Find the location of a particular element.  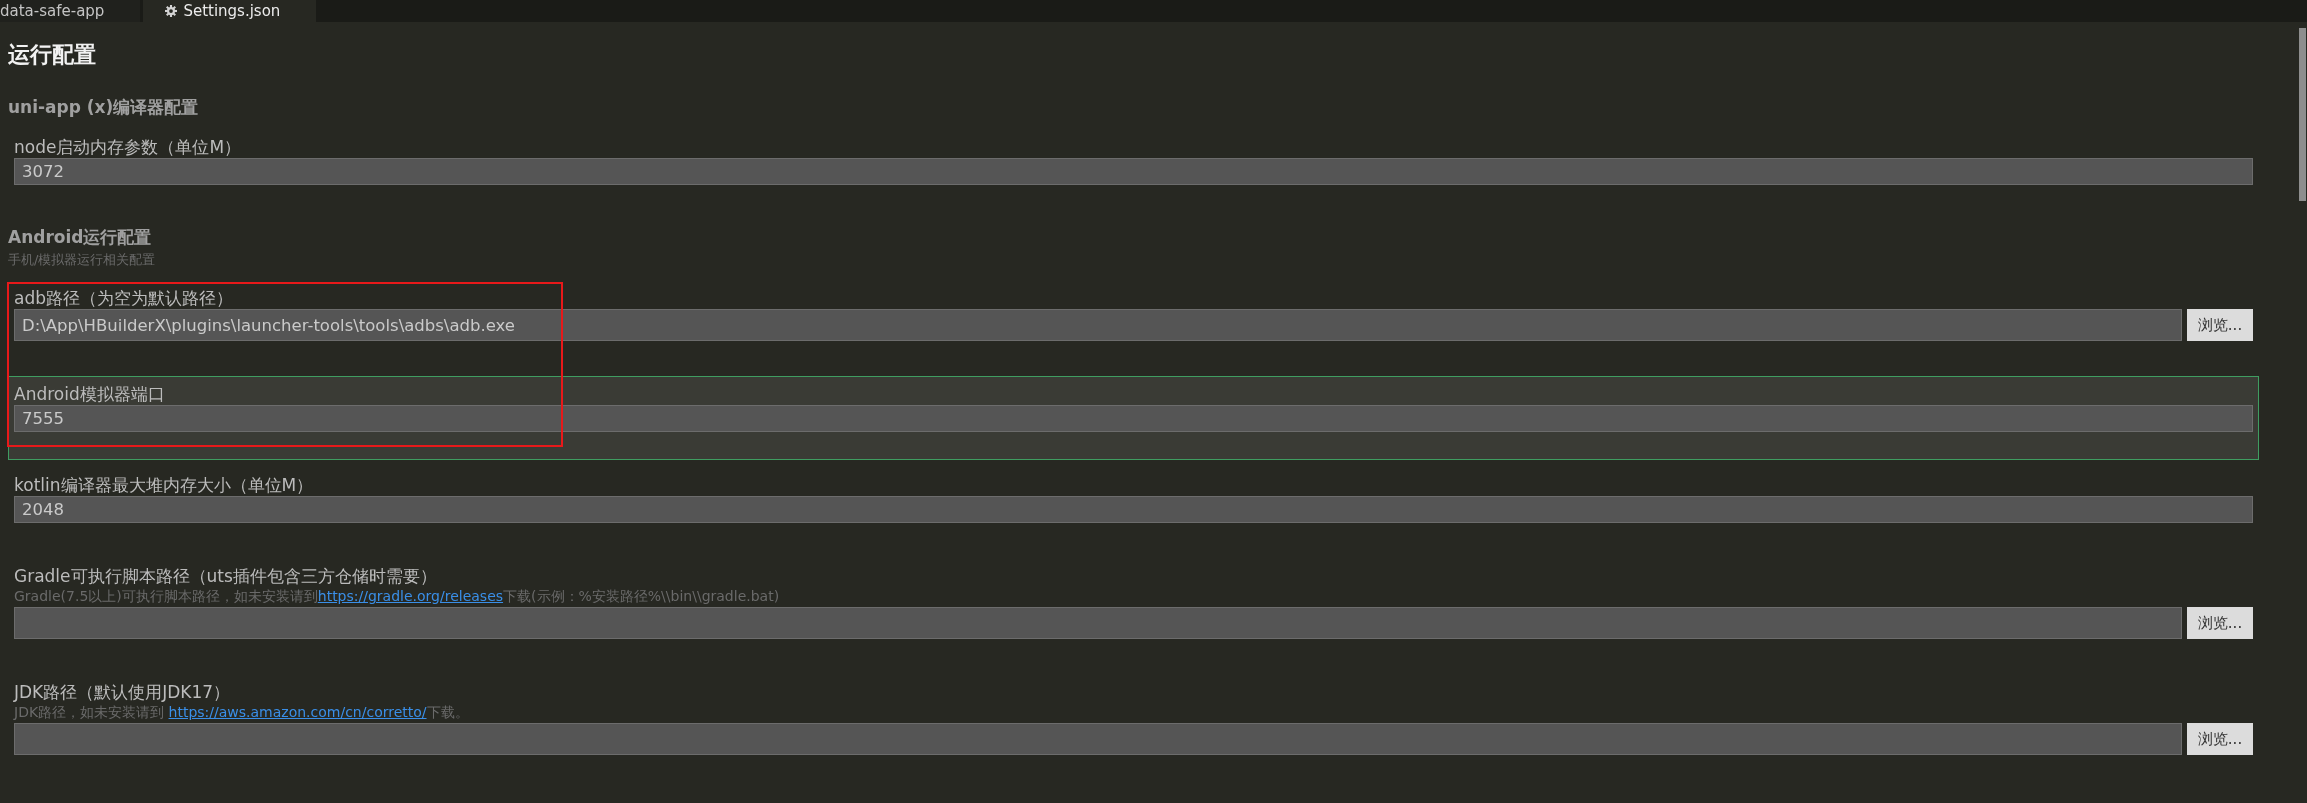

setting-description: JDK路径，如未安装请到 https://aws.amazon.com/cn/corretto/下载。 is located at coordinates (242, 712).